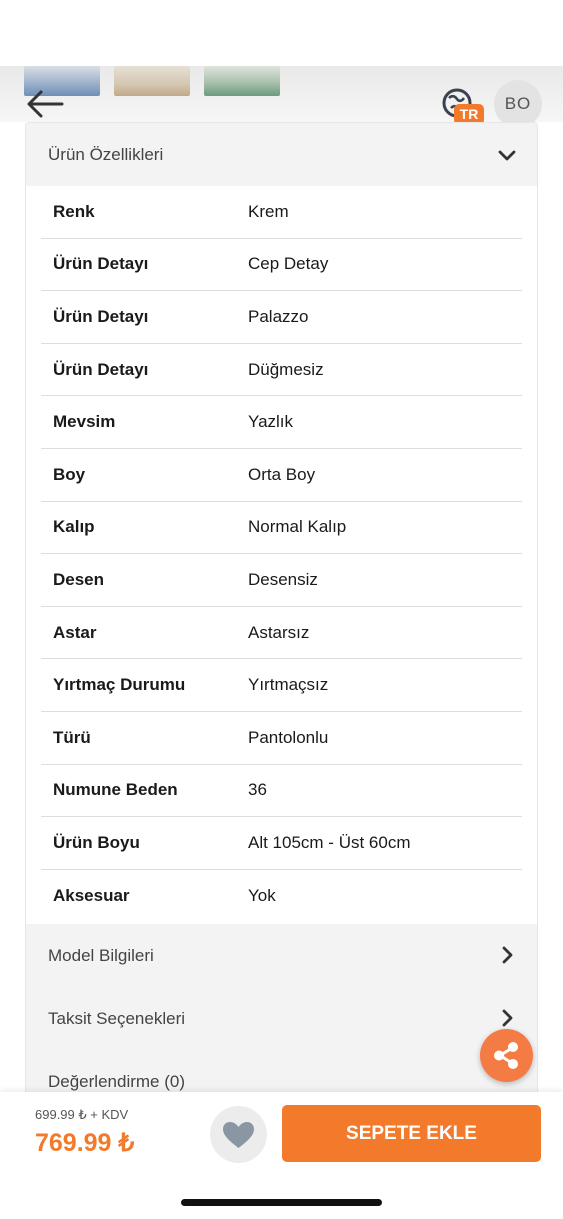 This screenshot has width=563, height=1219. What do you see at coordinates (278, 316) in the screenshot?
I see `spec-value: Palazzo` at bounding box center [278, 316].